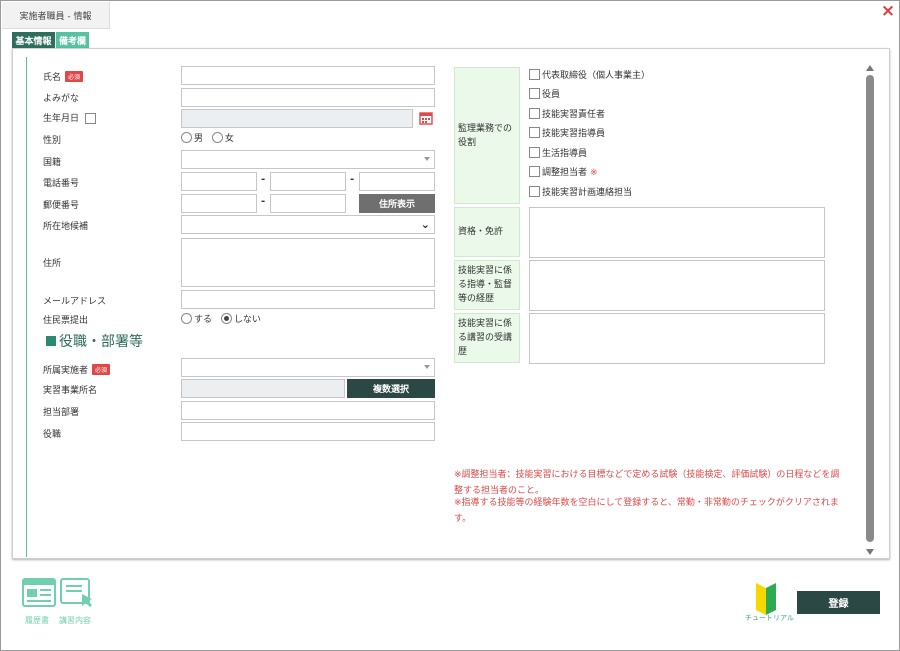 The height and width of the screenshot is (651, 900). I want to click on window-title: 実施者職員 - 情報, so click(56, 15).